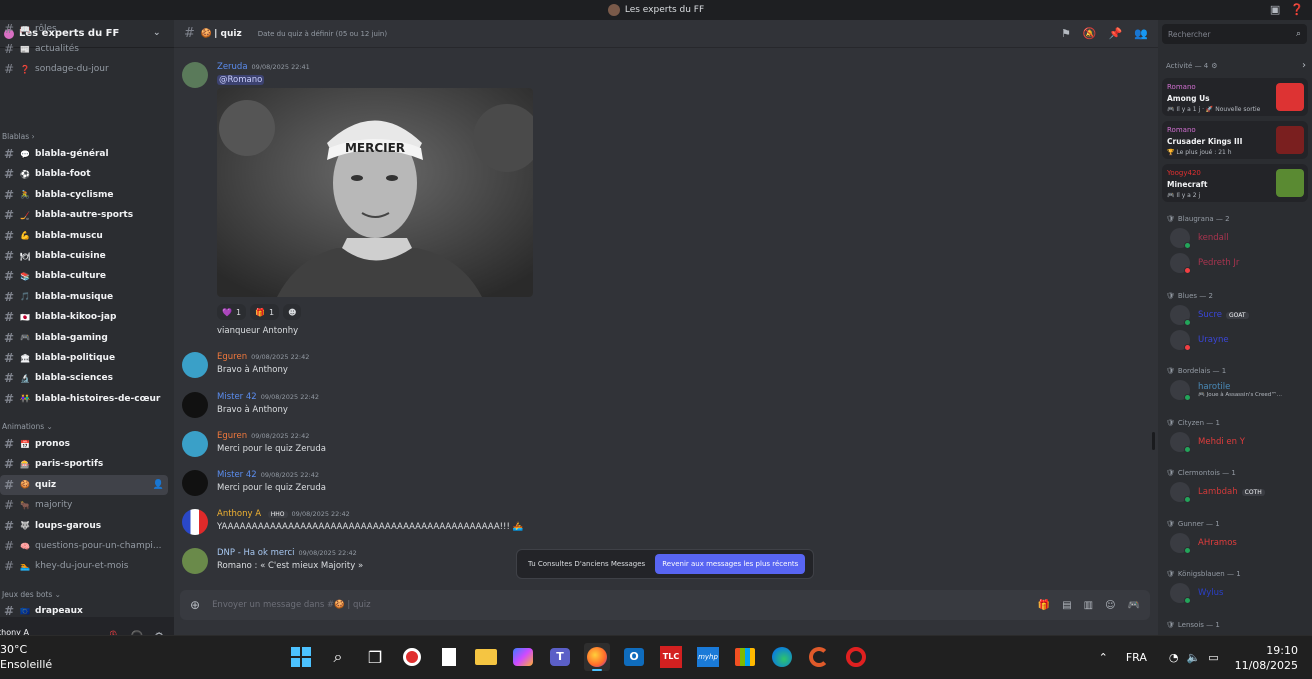  Describe the element at coordinates (31, 594) in the screenshot. I see `category-bots: Jeux des bots ⌄` at that location.